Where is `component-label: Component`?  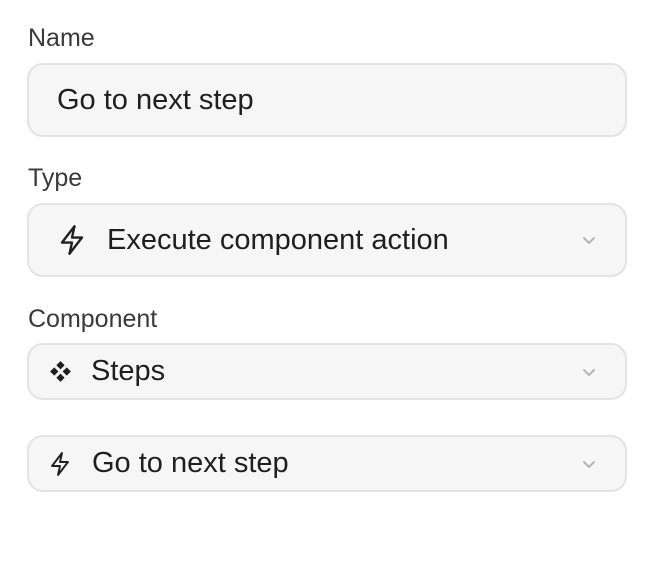
component-label: Component is located at coordinates (93, 319).